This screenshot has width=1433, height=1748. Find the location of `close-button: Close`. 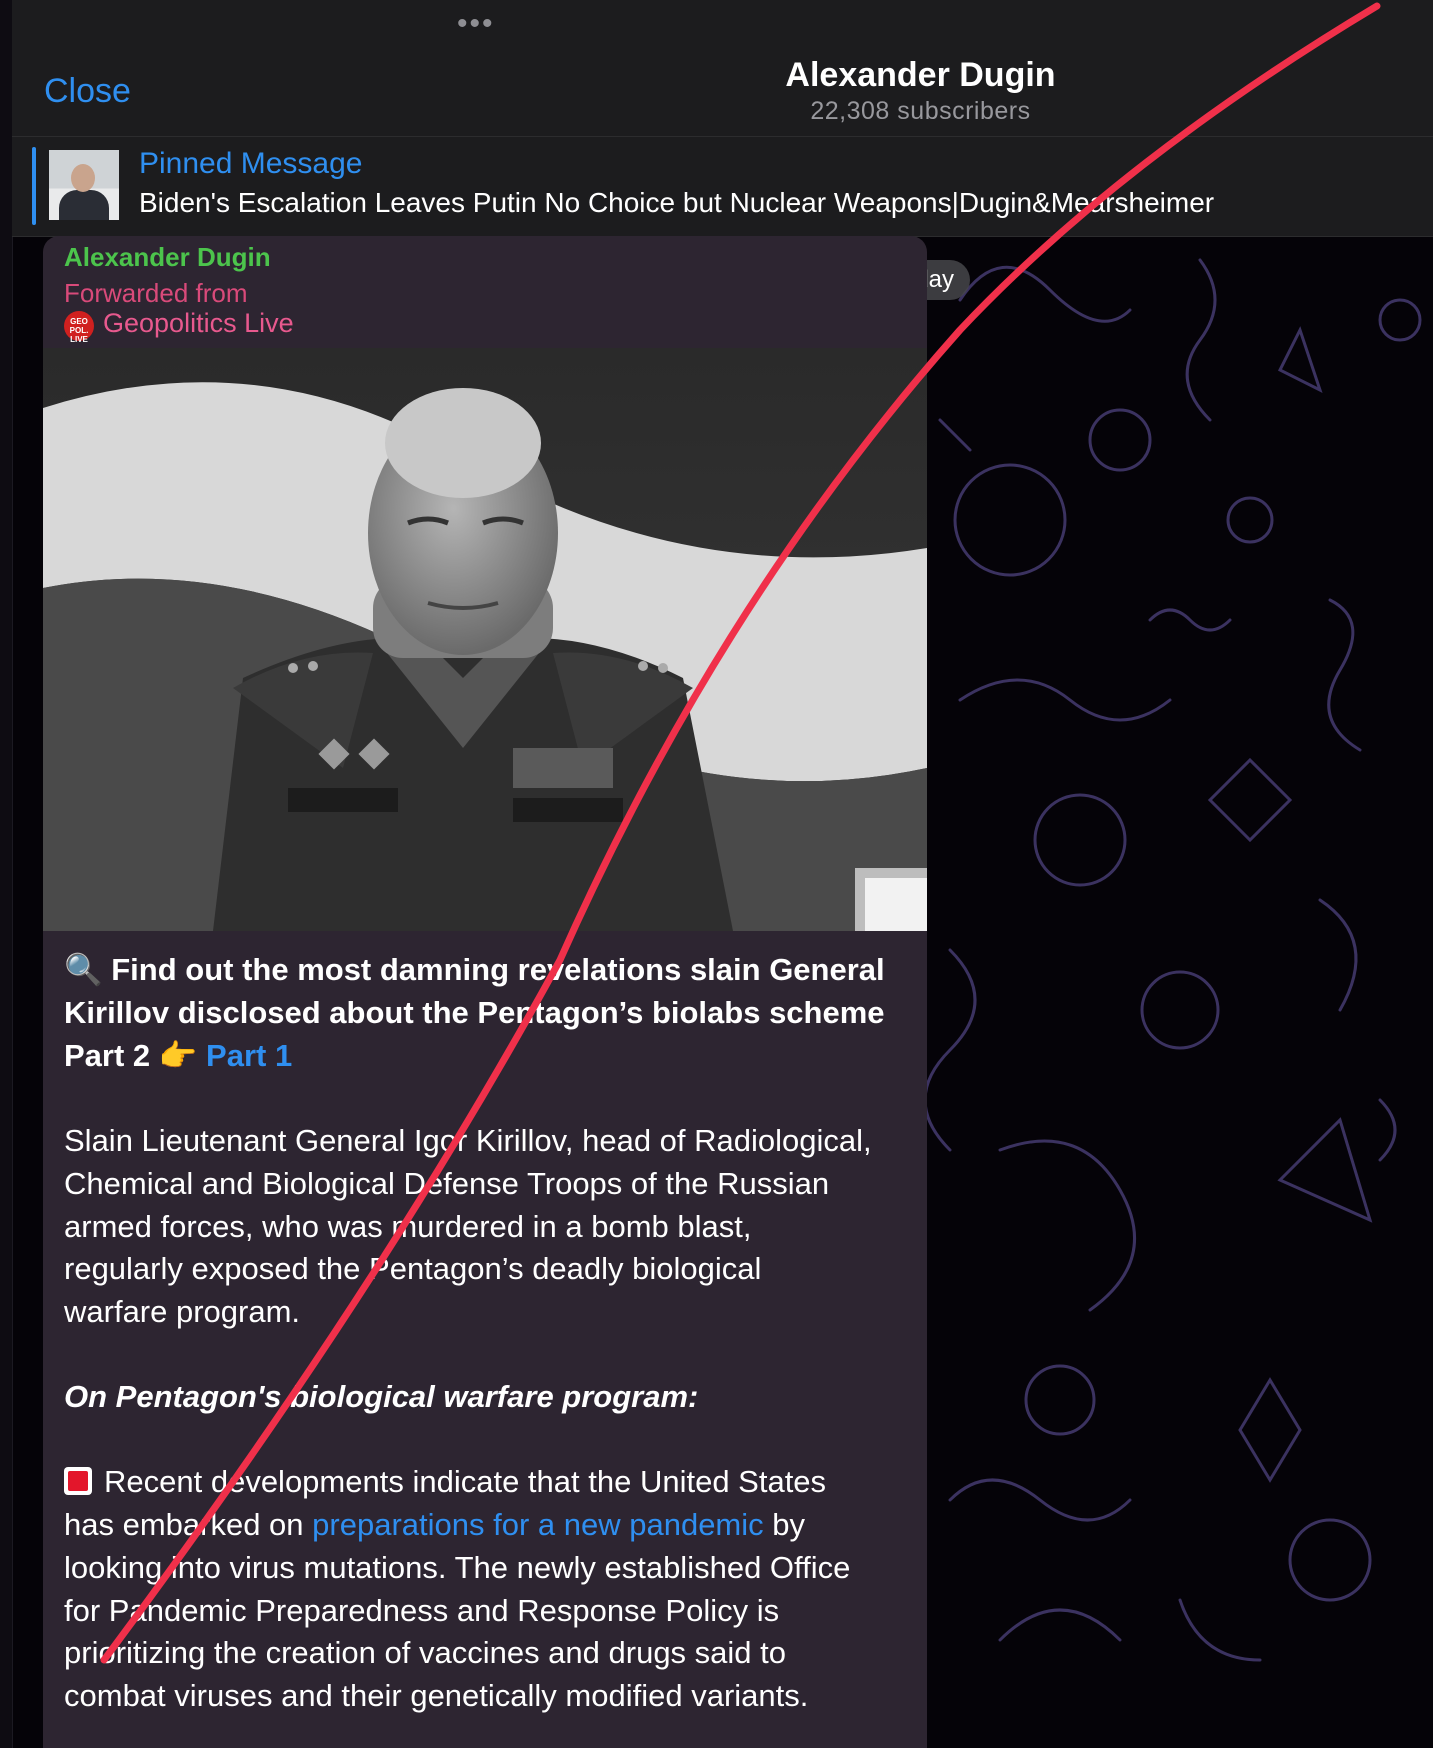

close-button: Close is located at coordinates (87, 91).